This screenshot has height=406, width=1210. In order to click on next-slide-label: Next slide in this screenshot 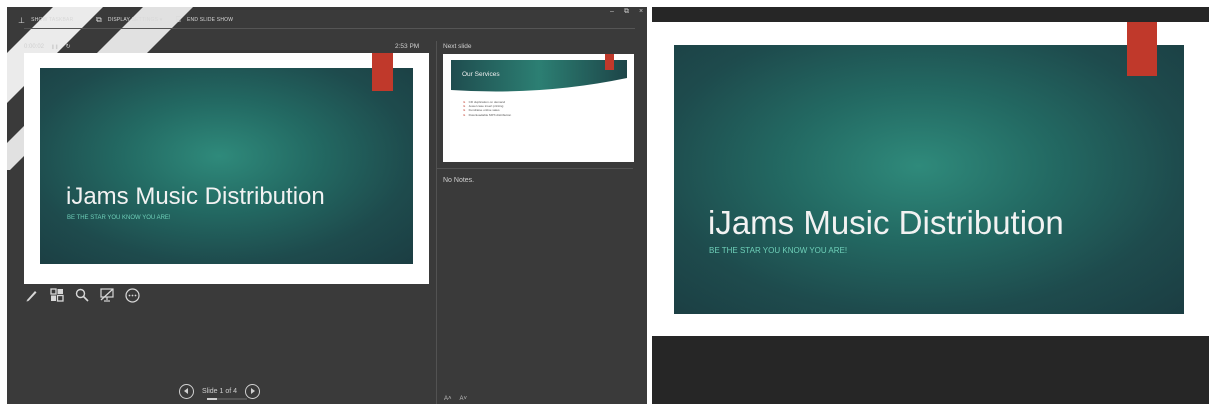, I will do `click(457, 46)`.